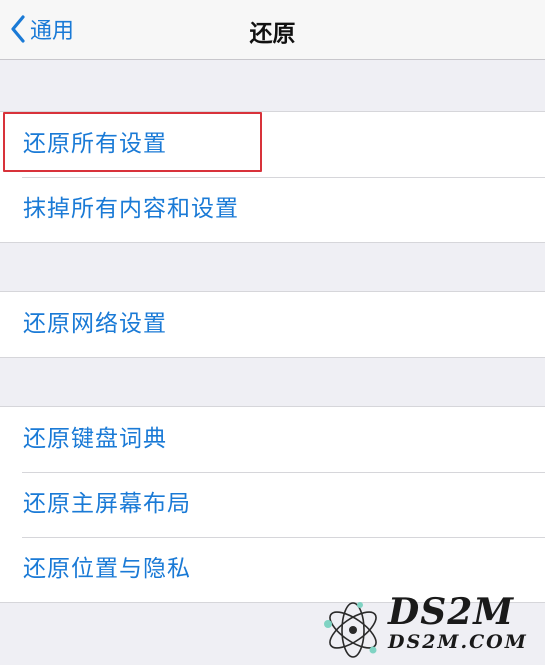 This screenshot has width=545, height=665. I want to click on navigation-bar: 通用 还原, so click(272, 30).